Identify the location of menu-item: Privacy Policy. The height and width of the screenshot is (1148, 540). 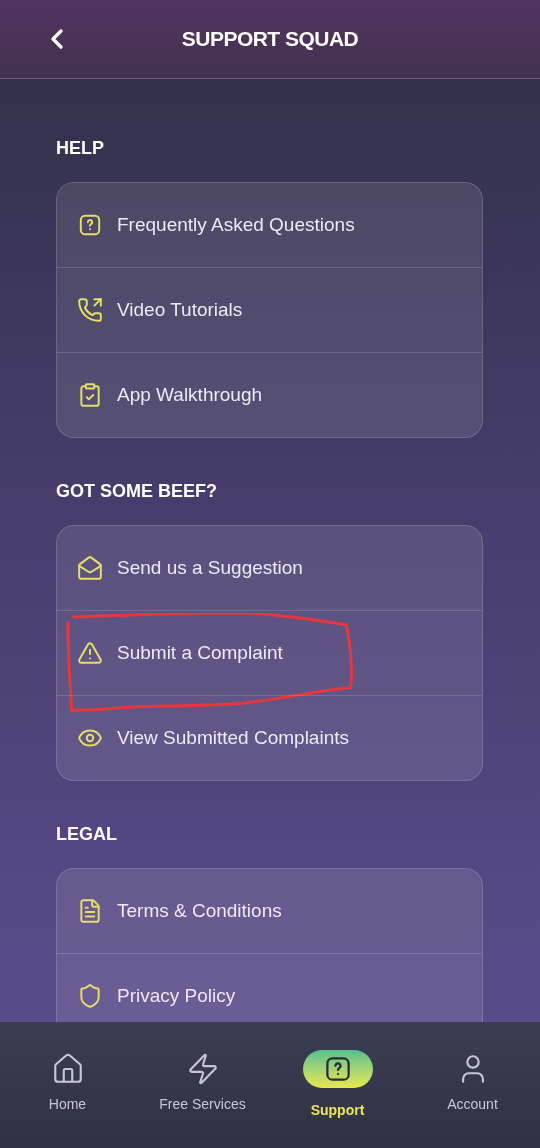
(269, 988).